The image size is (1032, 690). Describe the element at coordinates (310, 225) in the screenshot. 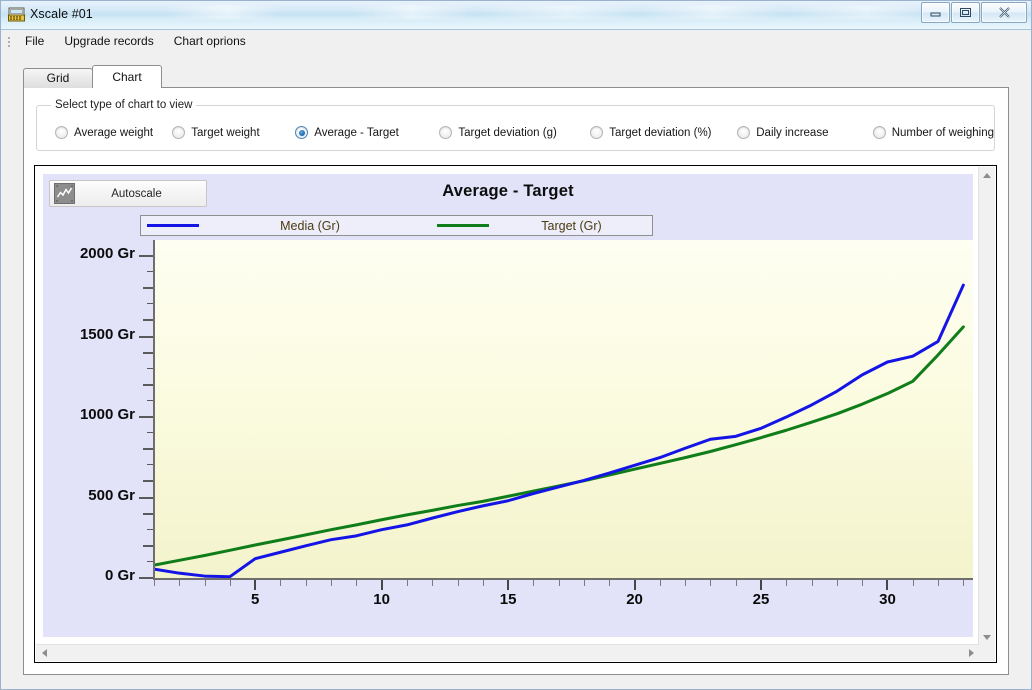

I see `legend-label-media: Media (Gr)` at that location.